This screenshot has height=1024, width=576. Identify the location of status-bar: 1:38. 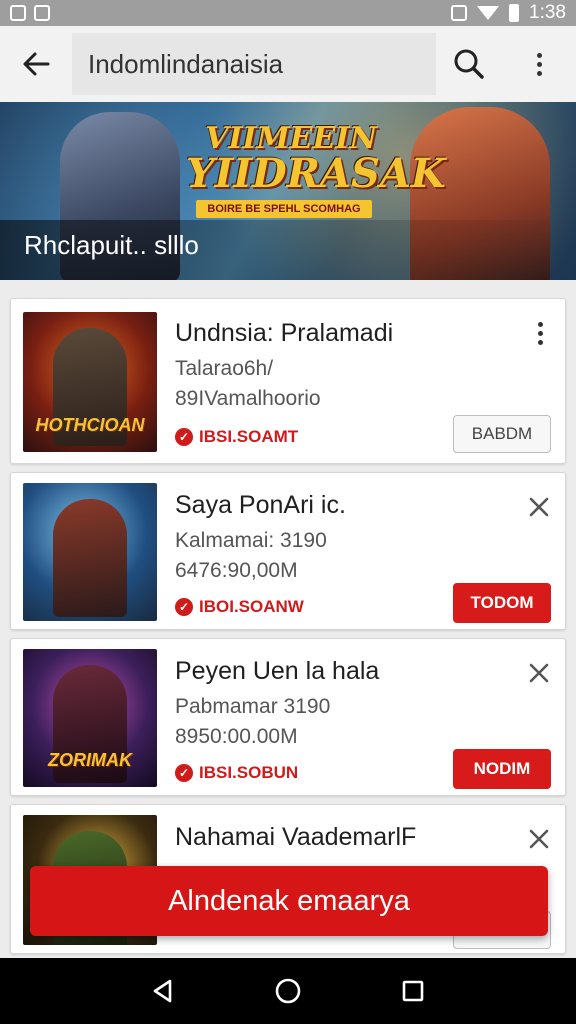
(288, 13).